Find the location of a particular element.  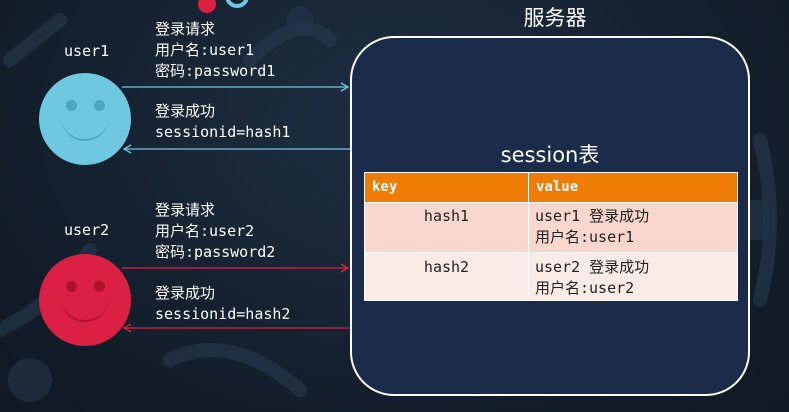

session-table-row-1-value: user1 登录成功 用户名:user1 is located at coordinates (592, 227).